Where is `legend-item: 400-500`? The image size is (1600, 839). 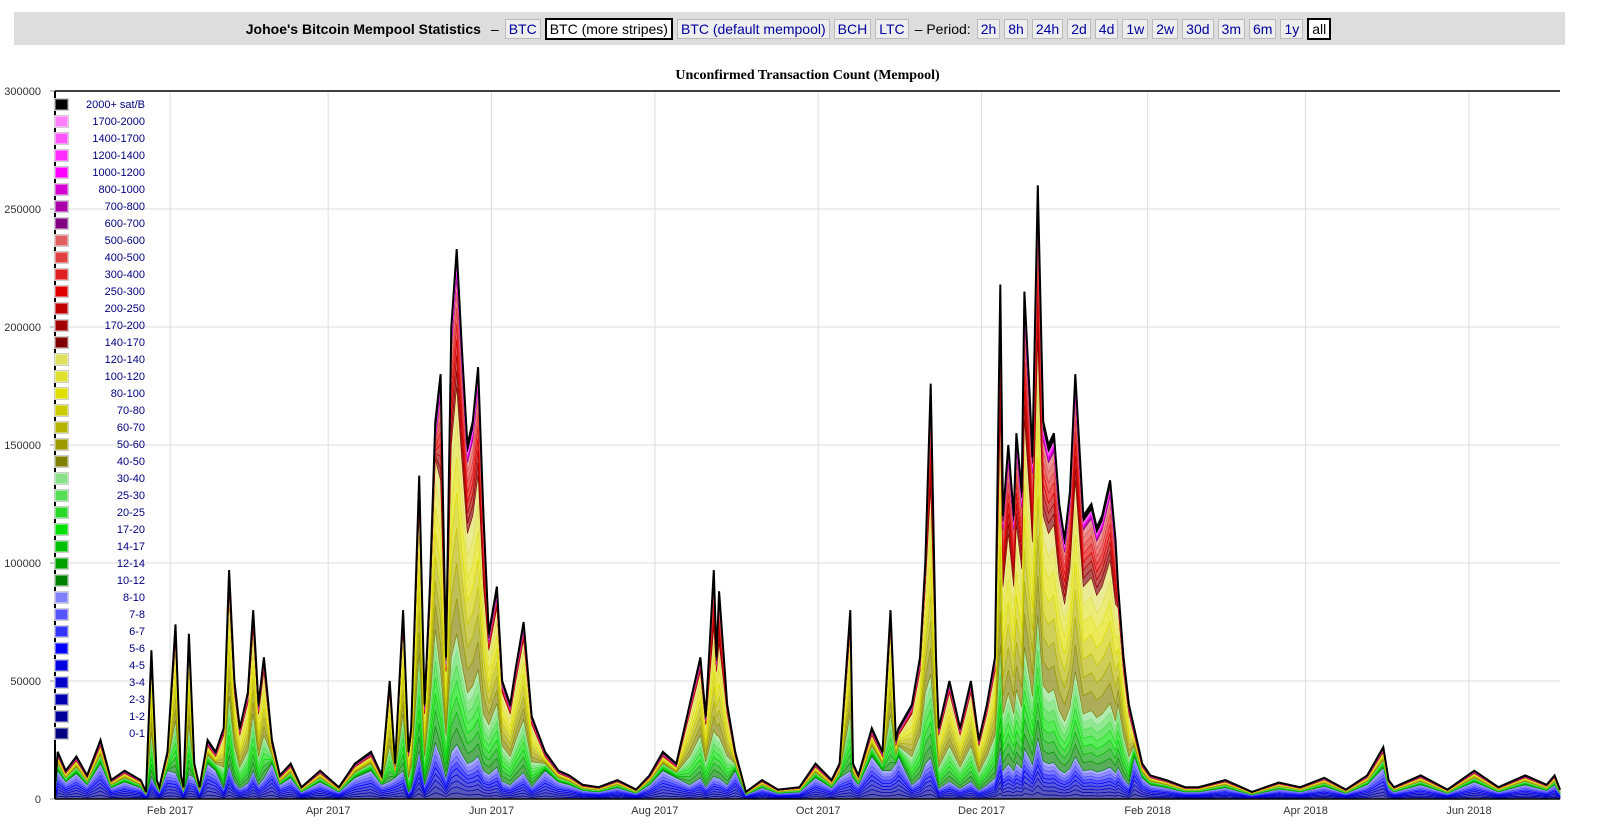 legend-item: 400-500 is located at coordinates (99, 257).